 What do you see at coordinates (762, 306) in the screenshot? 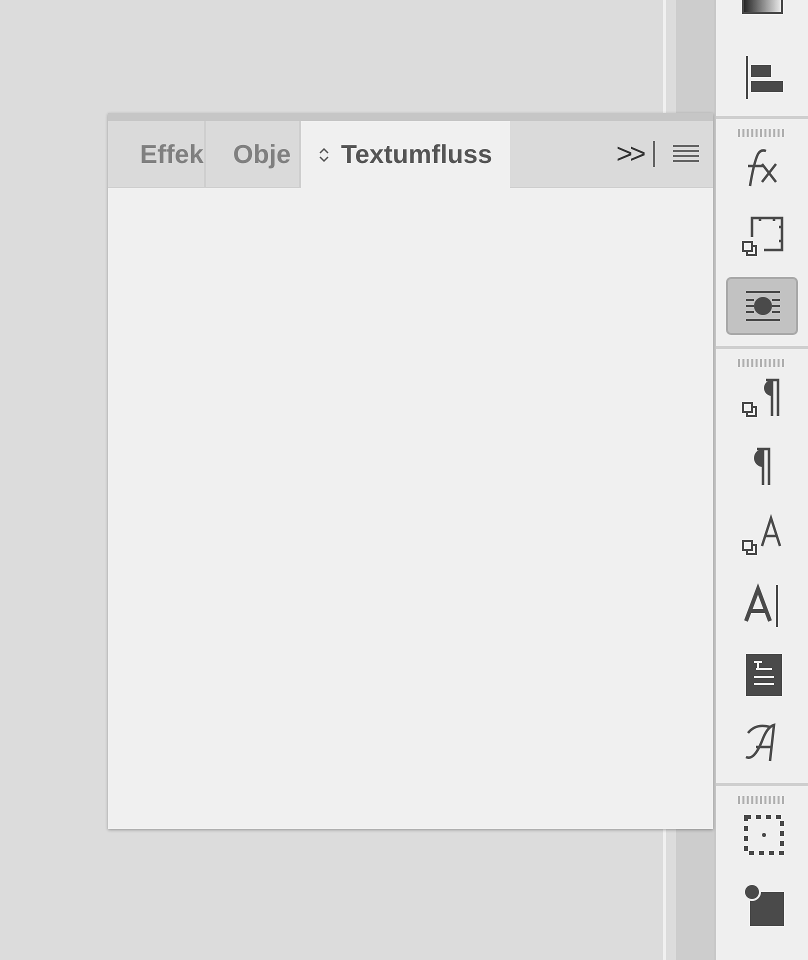
I see `dock-button` at bounding box center [762, 306].